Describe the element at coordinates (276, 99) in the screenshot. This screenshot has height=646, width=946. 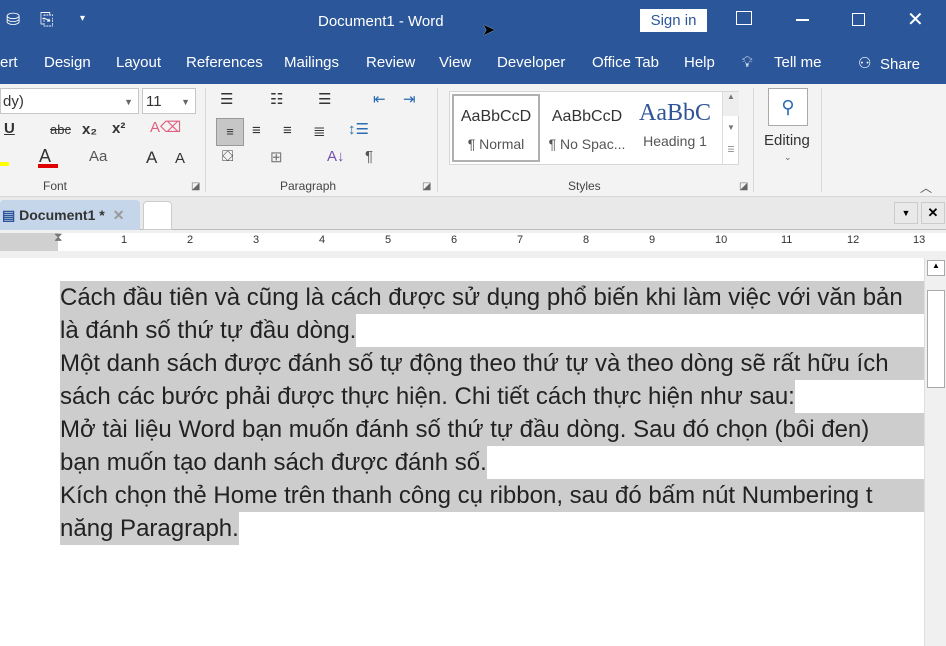
I see `numbering-icon: ☷` at that location.